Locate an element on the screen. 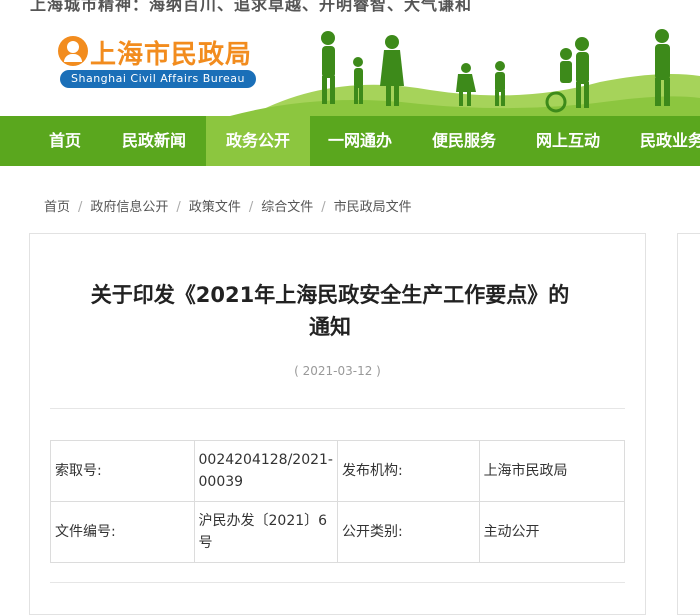  nav-item-news: 民政新闻 is located at coordinates (154, 141).